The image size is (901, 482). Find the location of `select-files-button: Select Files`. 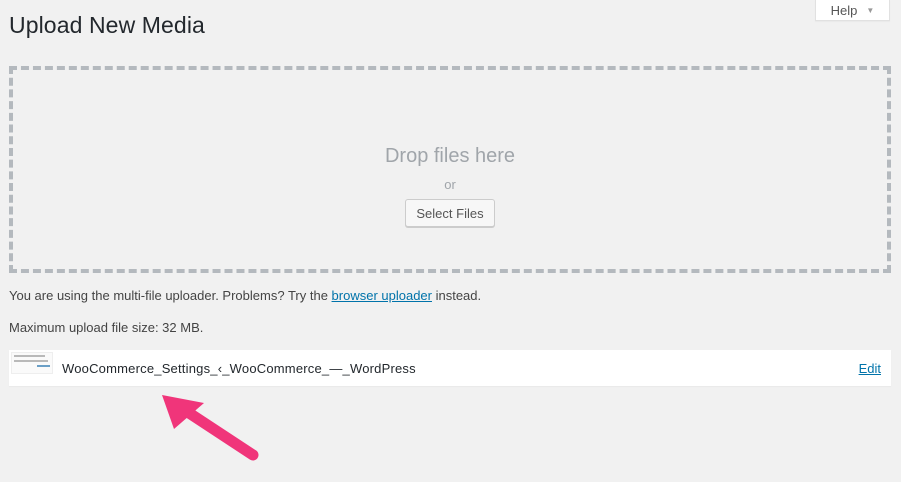

select-files-button: Select Files is located at coordinates (450, 213).